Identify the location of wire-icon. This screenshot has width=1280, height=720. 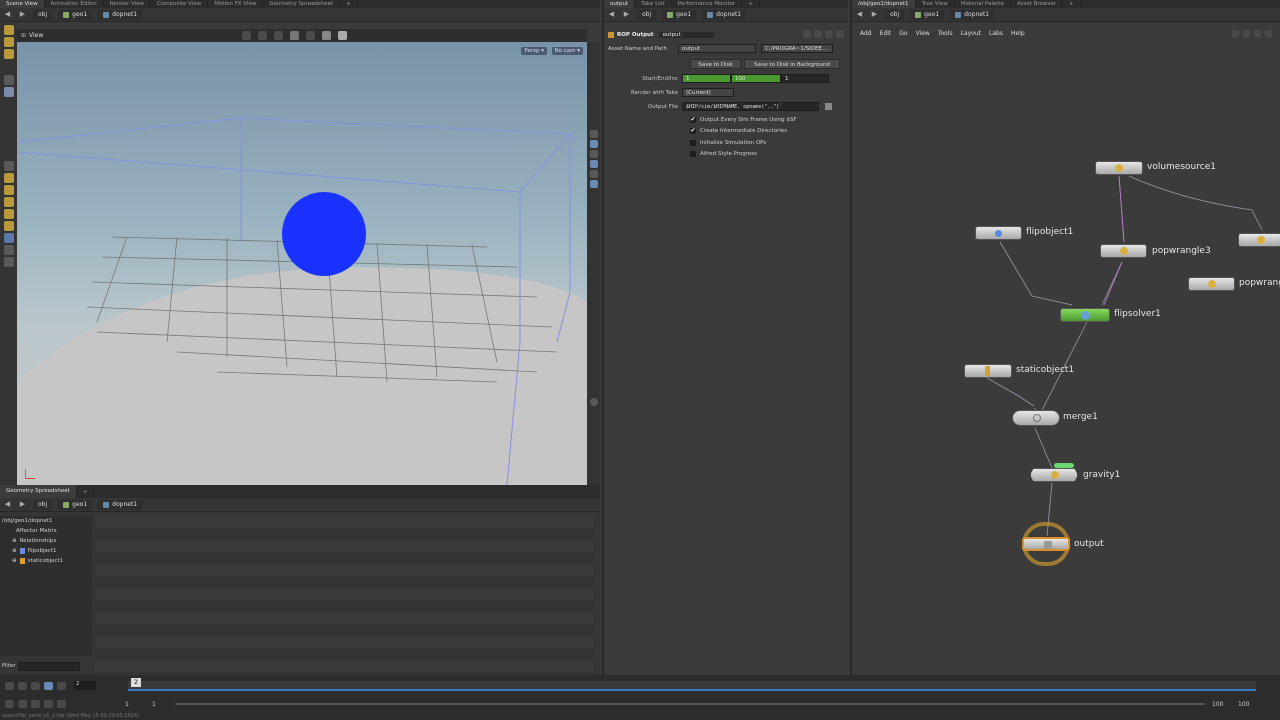
(294, 35).